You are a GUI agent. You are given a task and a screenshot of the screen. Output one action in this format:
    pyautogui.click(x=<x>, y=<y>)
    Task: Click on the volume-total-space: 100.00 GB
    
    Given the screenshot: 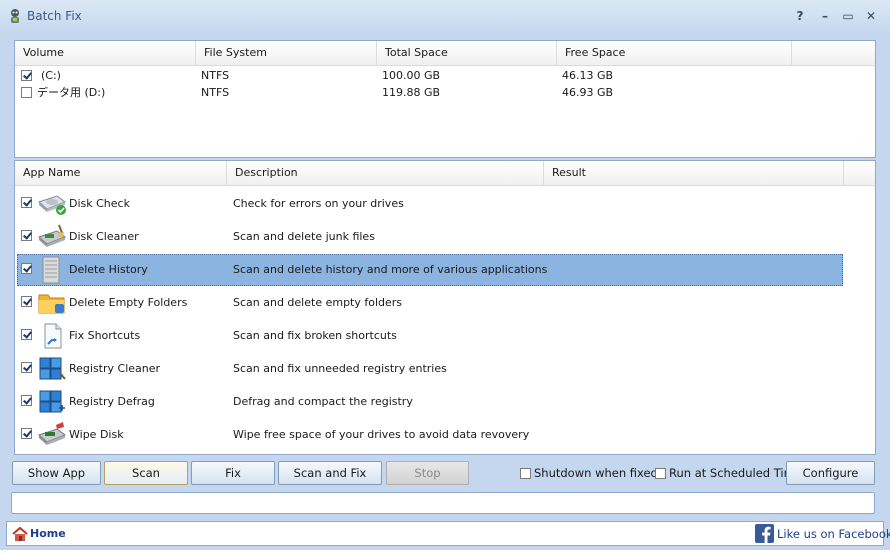 What is the action you would take?
    pyautogui.click(x=411, y=75)
    